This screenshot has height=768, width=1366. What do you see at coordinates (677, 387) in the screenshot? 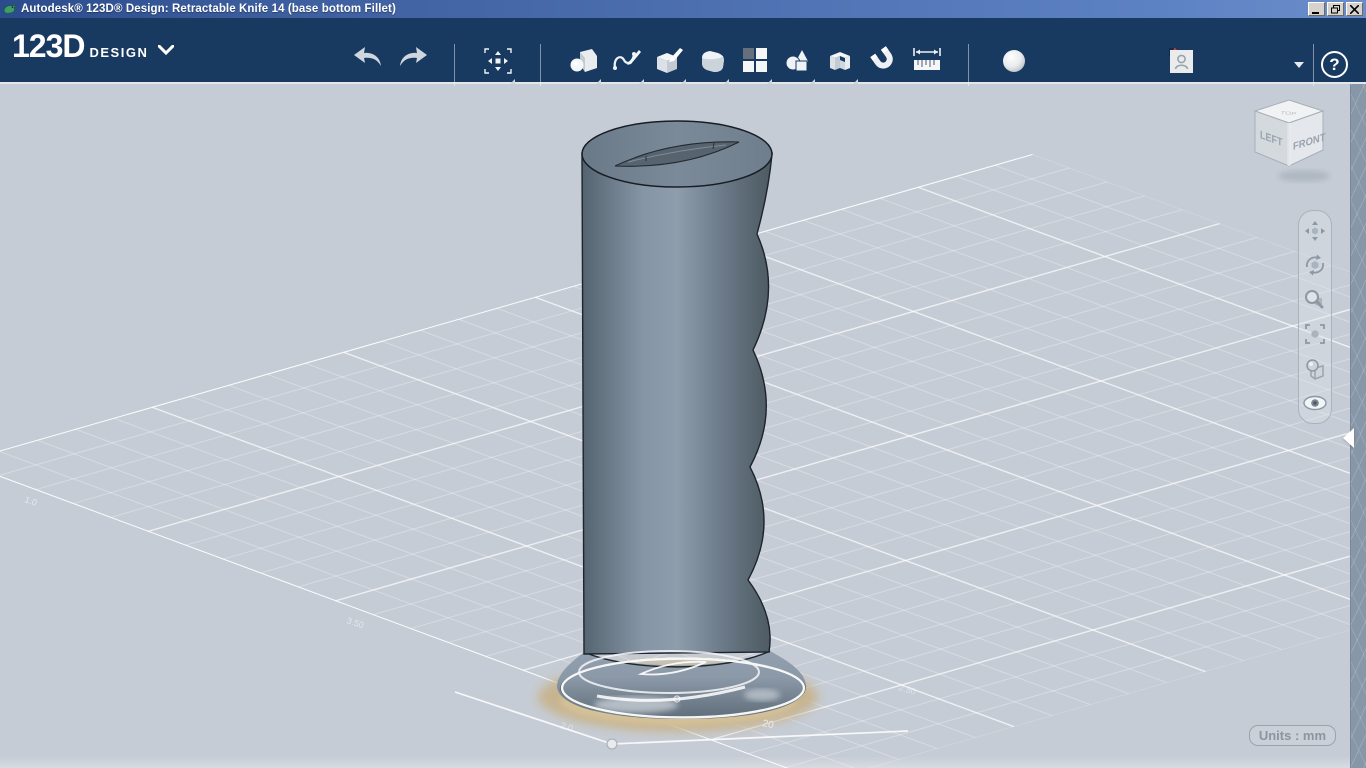
I see `model-handle-body` at bounding box center [677, 387].